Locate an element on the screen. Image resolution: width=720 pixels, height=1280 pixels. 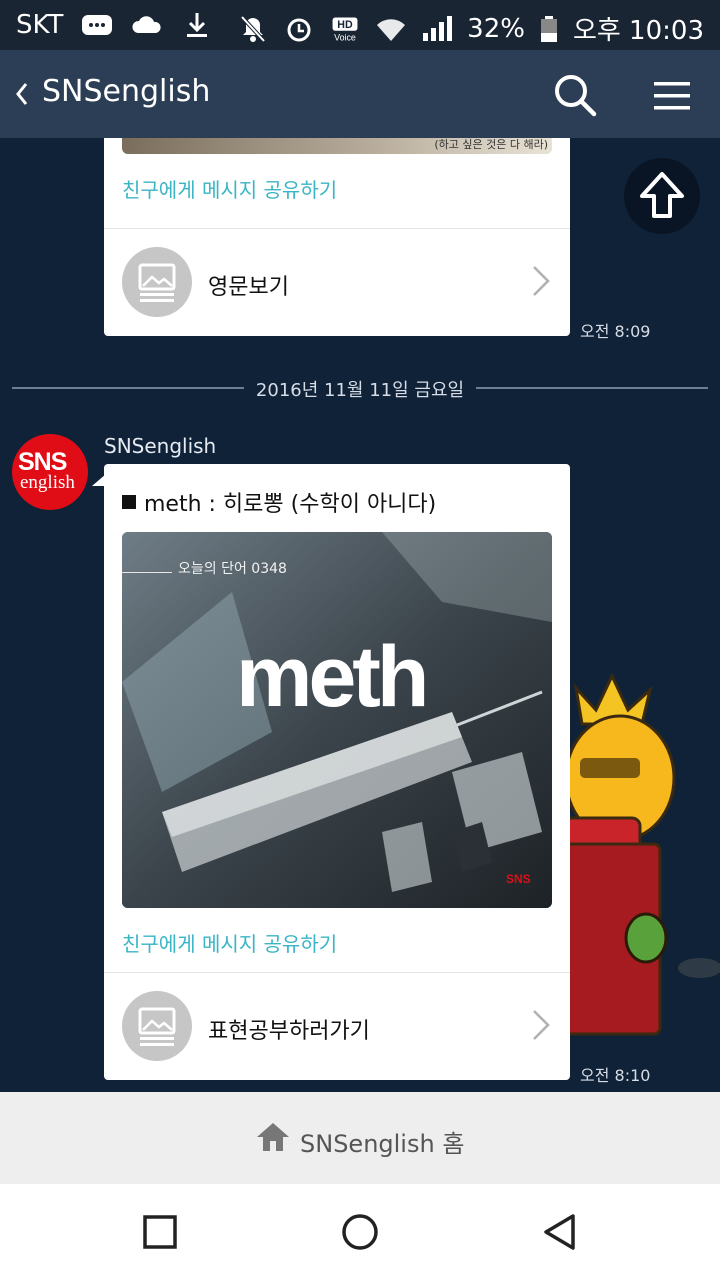
message-title: meth : 히로뽕 (수학이 아니다) is located at coordinates (279, 502).